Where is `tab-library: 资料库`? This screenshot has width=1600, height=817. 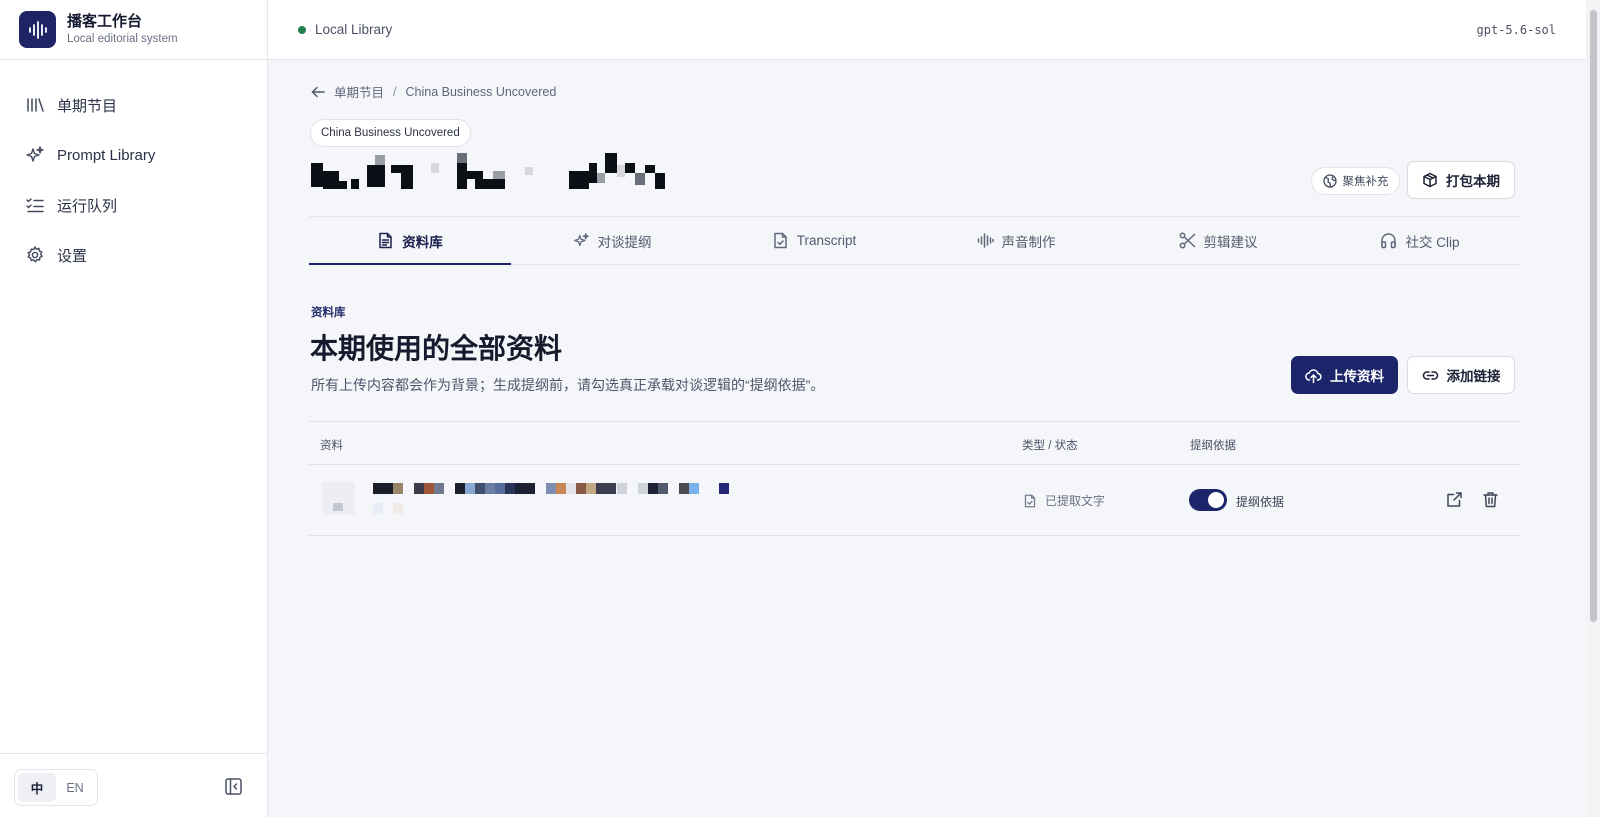 tab-library: 资料库 is located at coordinates (410, 241).